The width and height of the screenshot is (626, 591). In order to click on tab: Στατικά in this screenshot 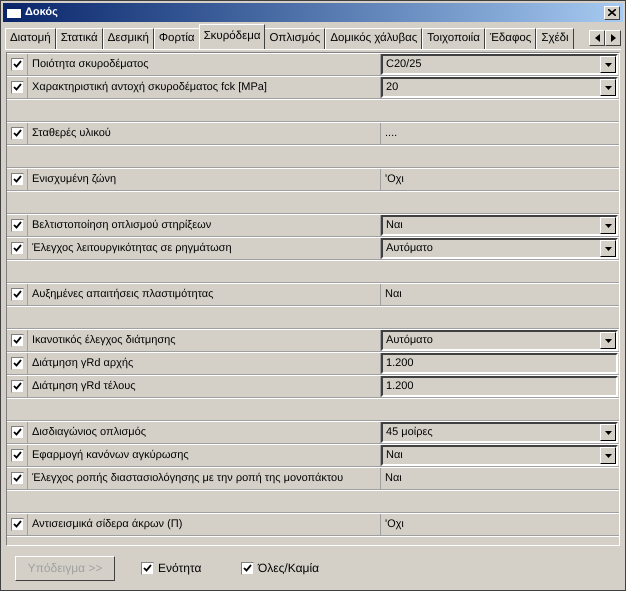, I will do `click(79, 38)`.